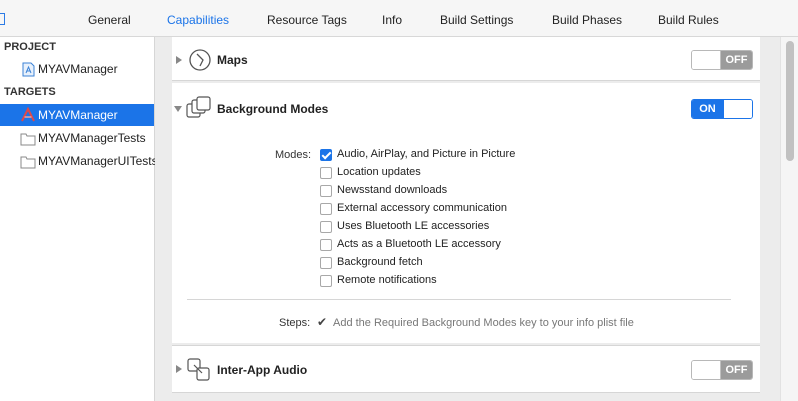 The image size is (798, 401). I want to click on maps-disclosure-icon, so click(179, 60).